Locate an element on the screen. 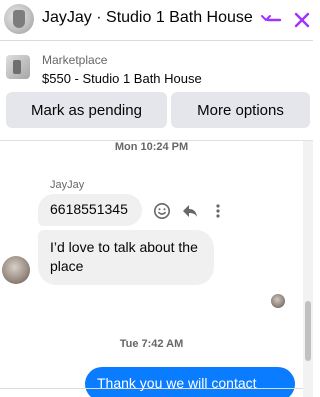 This screenshot has height=397, width=320. listing-kicker: Marketplace is located at coordinates (75, 60).